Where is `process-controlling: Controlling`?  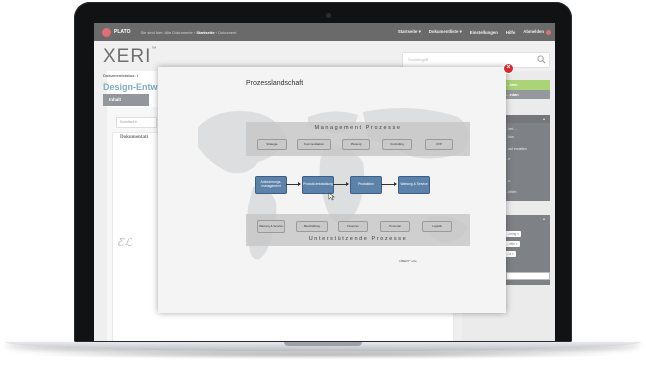
process-controlling: Controlling is located at coordinates (397, 144).